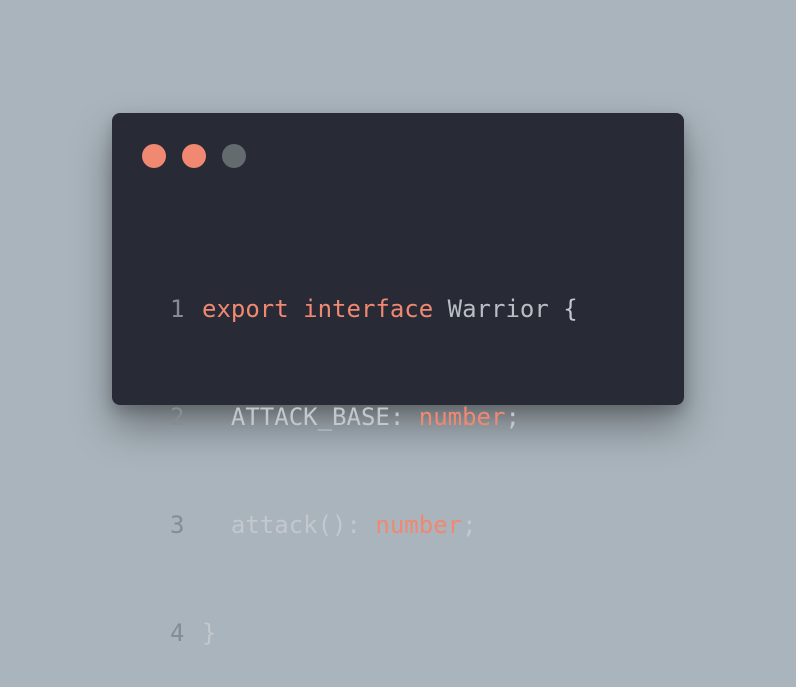 The image size is (796, 687). Describe the element at coordinates (177, 525) in the screenshot. I see `line-number: 3` at that location.